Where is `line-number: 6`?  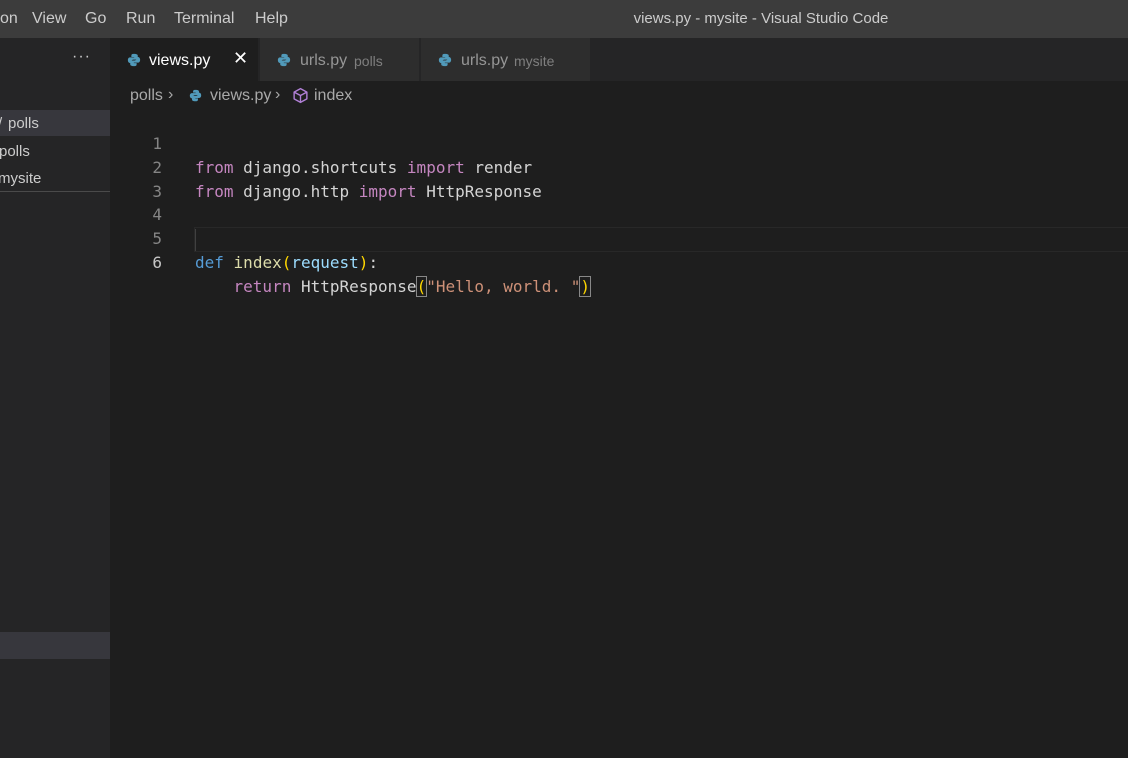
line-number: 6 is located at coordinates (157, 262).